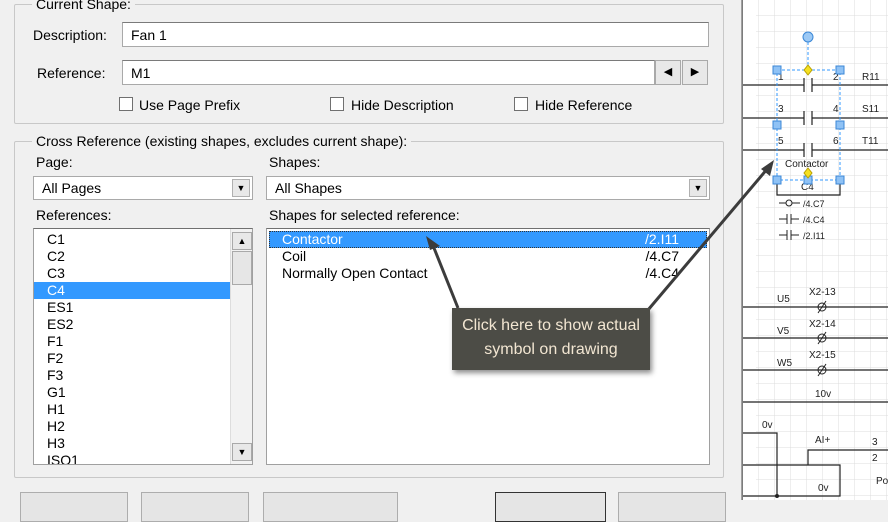 The width and height of the screenshot is (888, 522). Describe the element at coordinates (823, 394) in the screenshot. I see `net-label: 10v` at that location.